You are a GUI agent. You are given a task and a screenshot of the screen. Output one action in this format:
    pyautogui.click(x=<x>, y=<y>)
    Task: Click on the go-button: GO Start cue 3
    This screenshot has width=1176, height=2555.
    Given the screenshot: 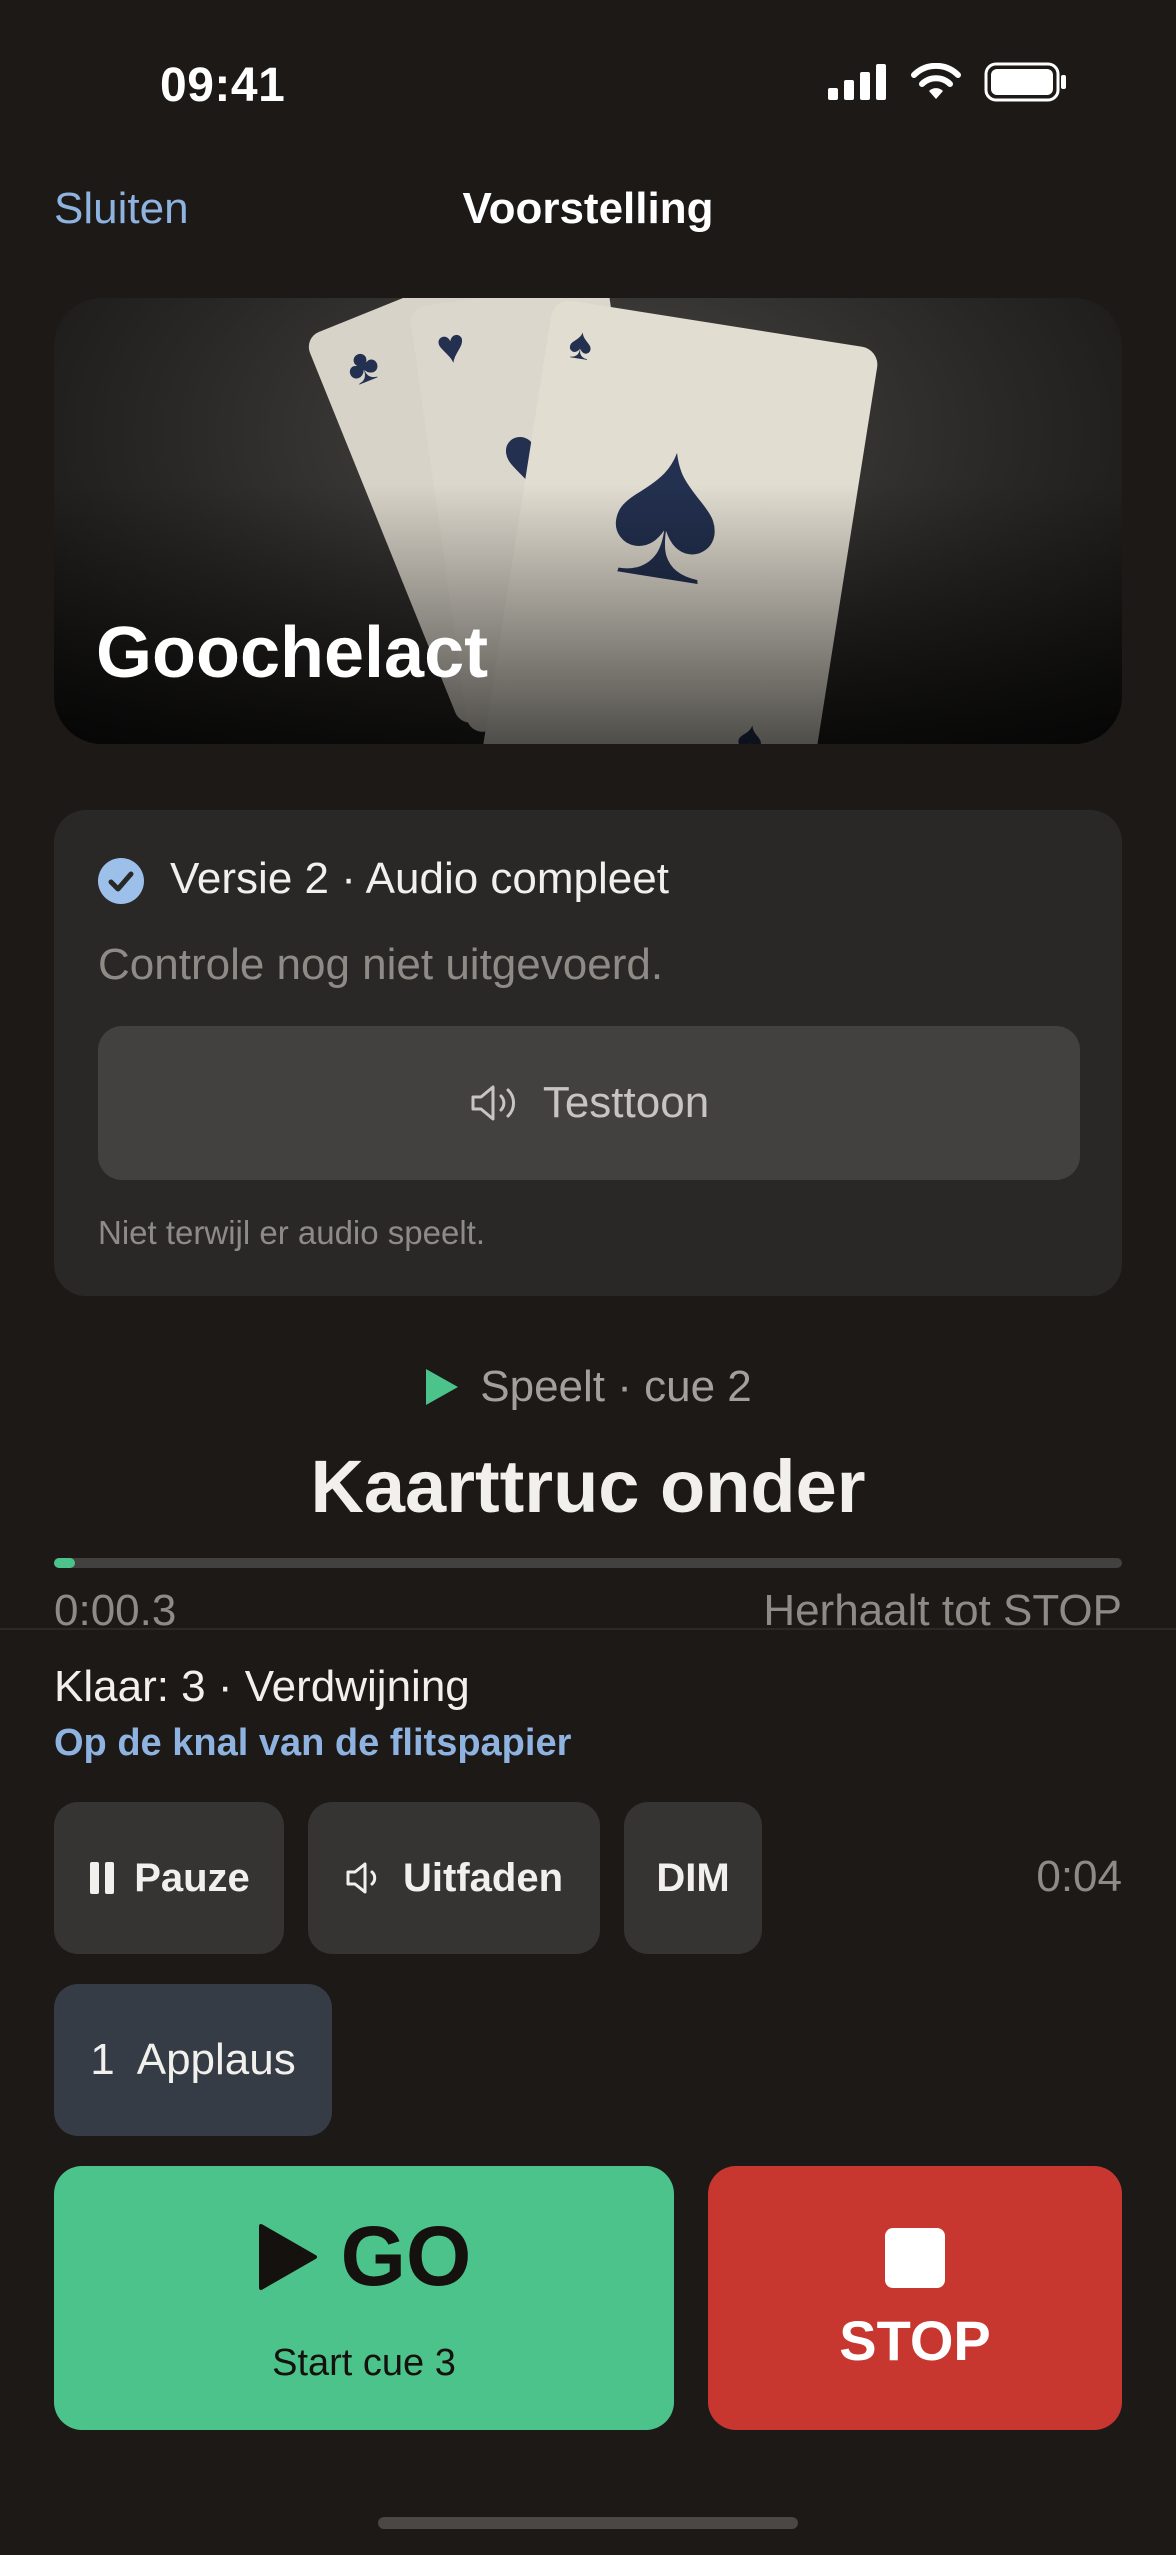 What is the action you would take?
    pyautogui.click(x=364, y=2298)
    